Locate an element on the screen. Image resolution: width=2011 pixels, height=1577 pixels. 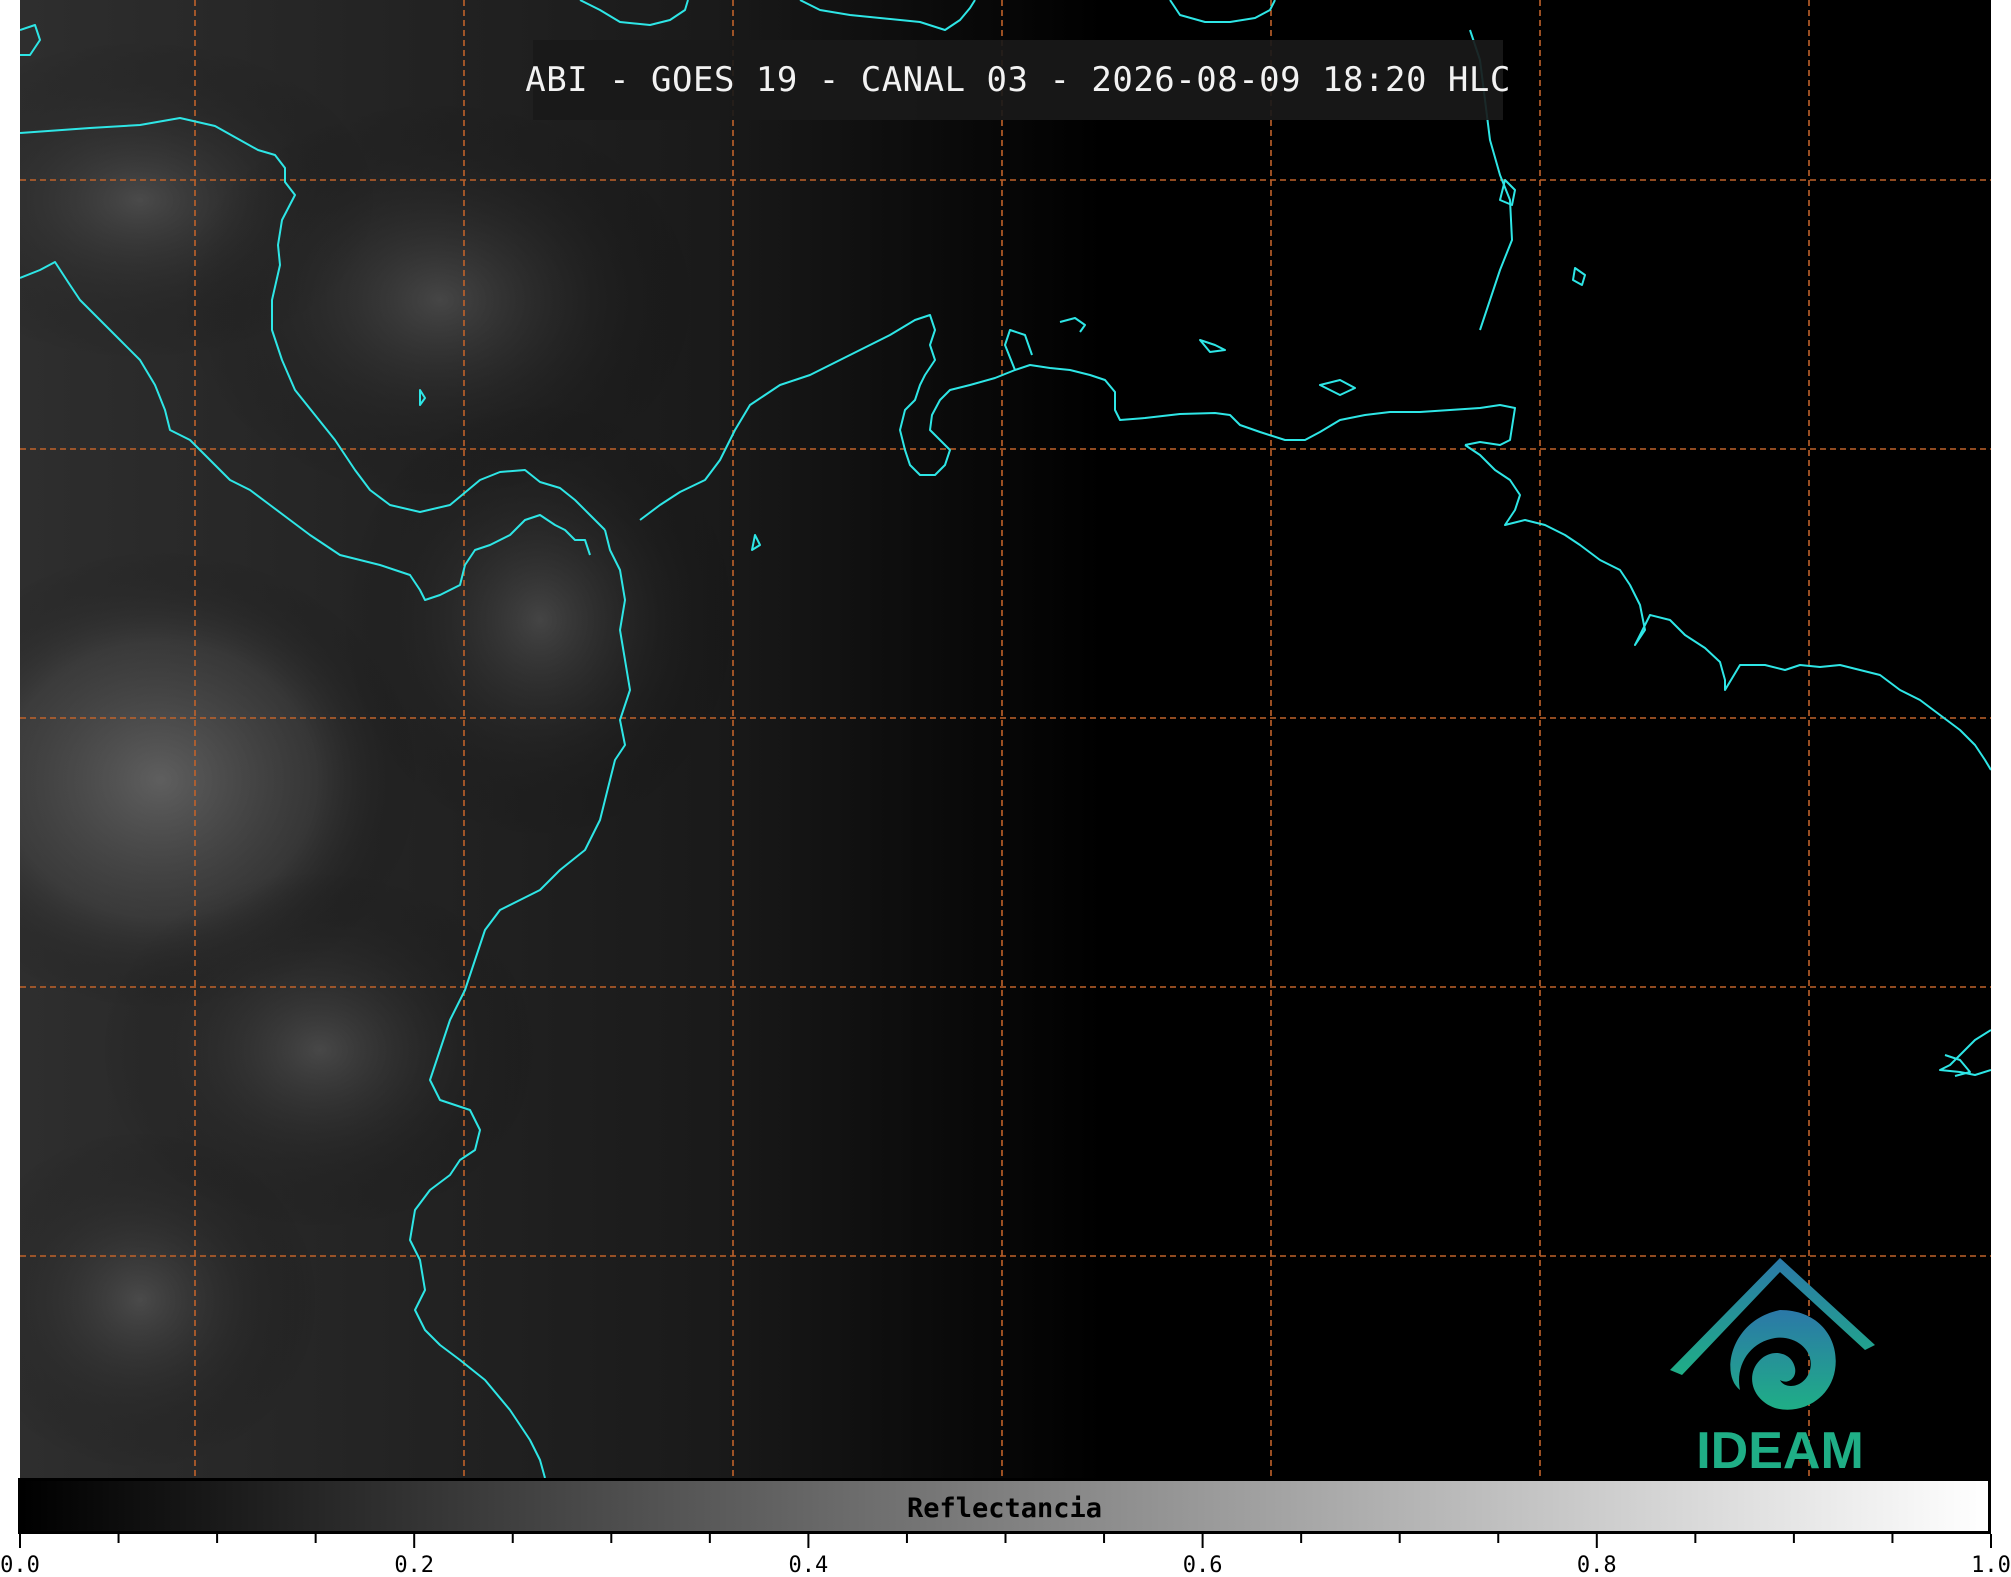
colorbar-tick-label: 0.0 is located at coordinates (20, 1565).